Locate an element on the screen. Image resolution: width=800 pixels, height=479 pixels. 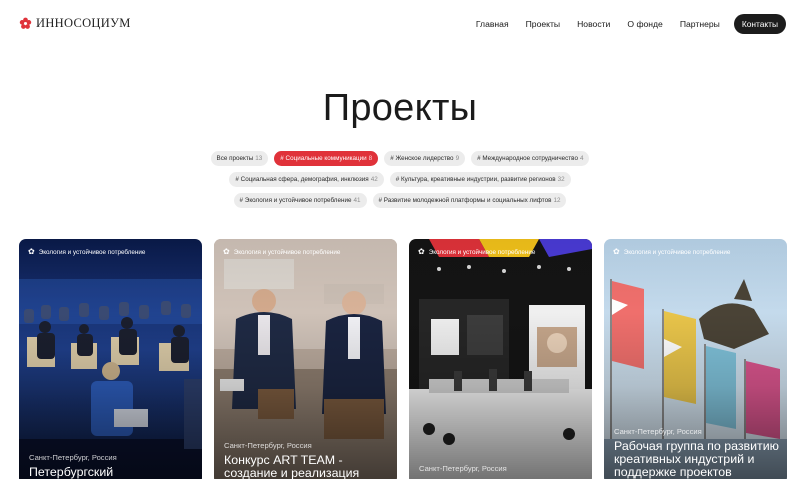
chip-count: 42 is located at coordinates (374, 179).